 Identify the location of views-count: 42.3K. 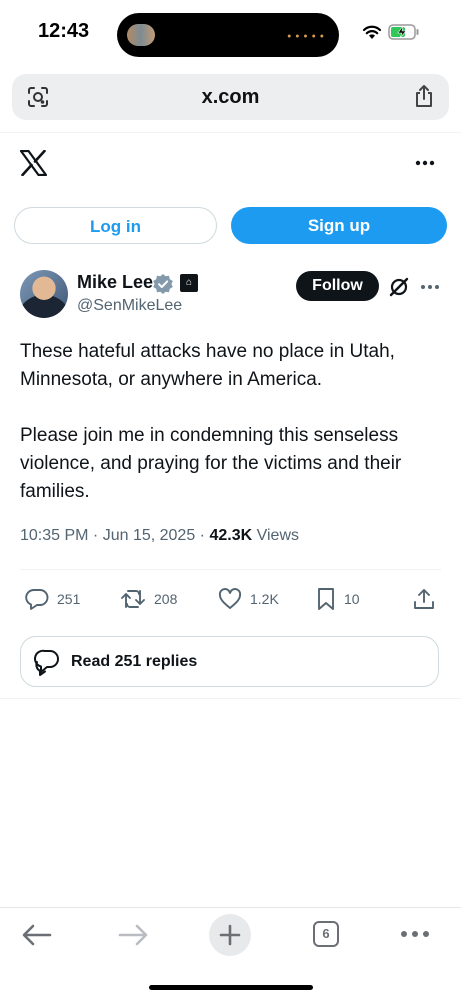
(231, 535).